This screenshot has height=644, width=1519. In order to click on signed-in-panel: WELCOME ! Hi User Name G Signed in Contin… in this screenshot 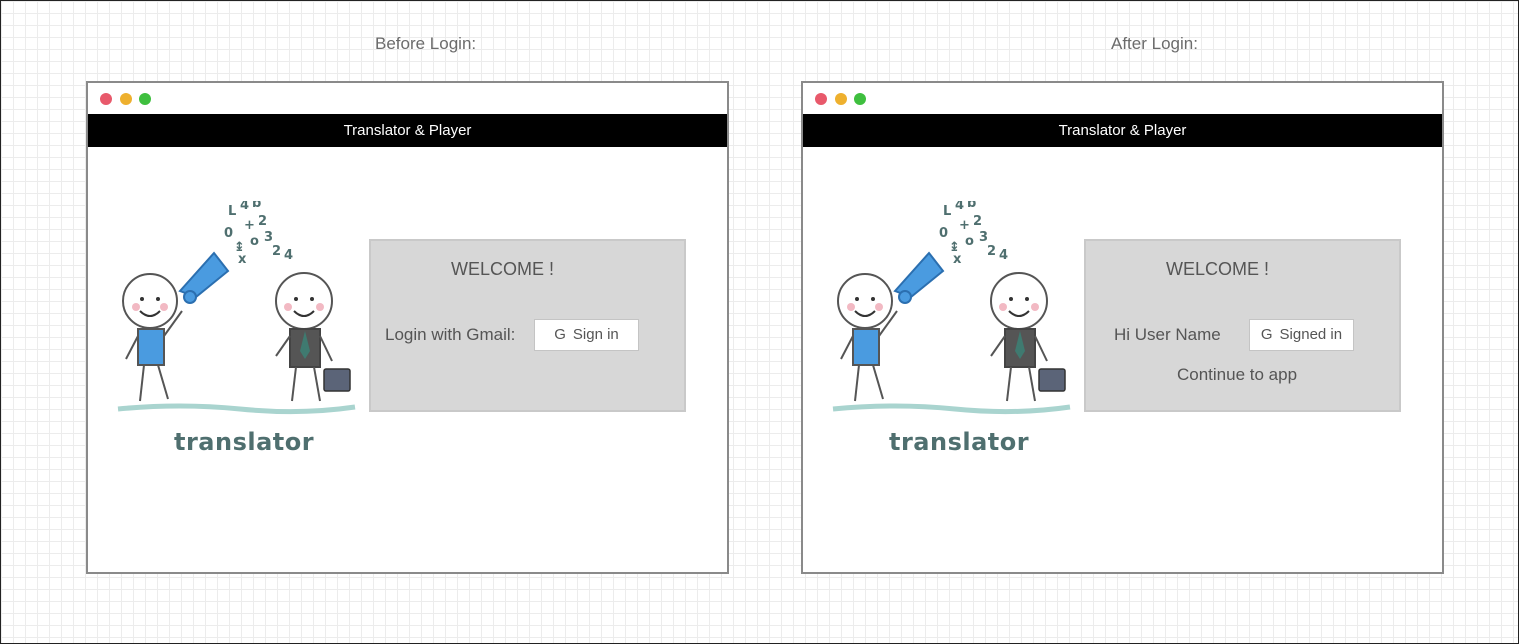, I will do `click(1242, 325)`.